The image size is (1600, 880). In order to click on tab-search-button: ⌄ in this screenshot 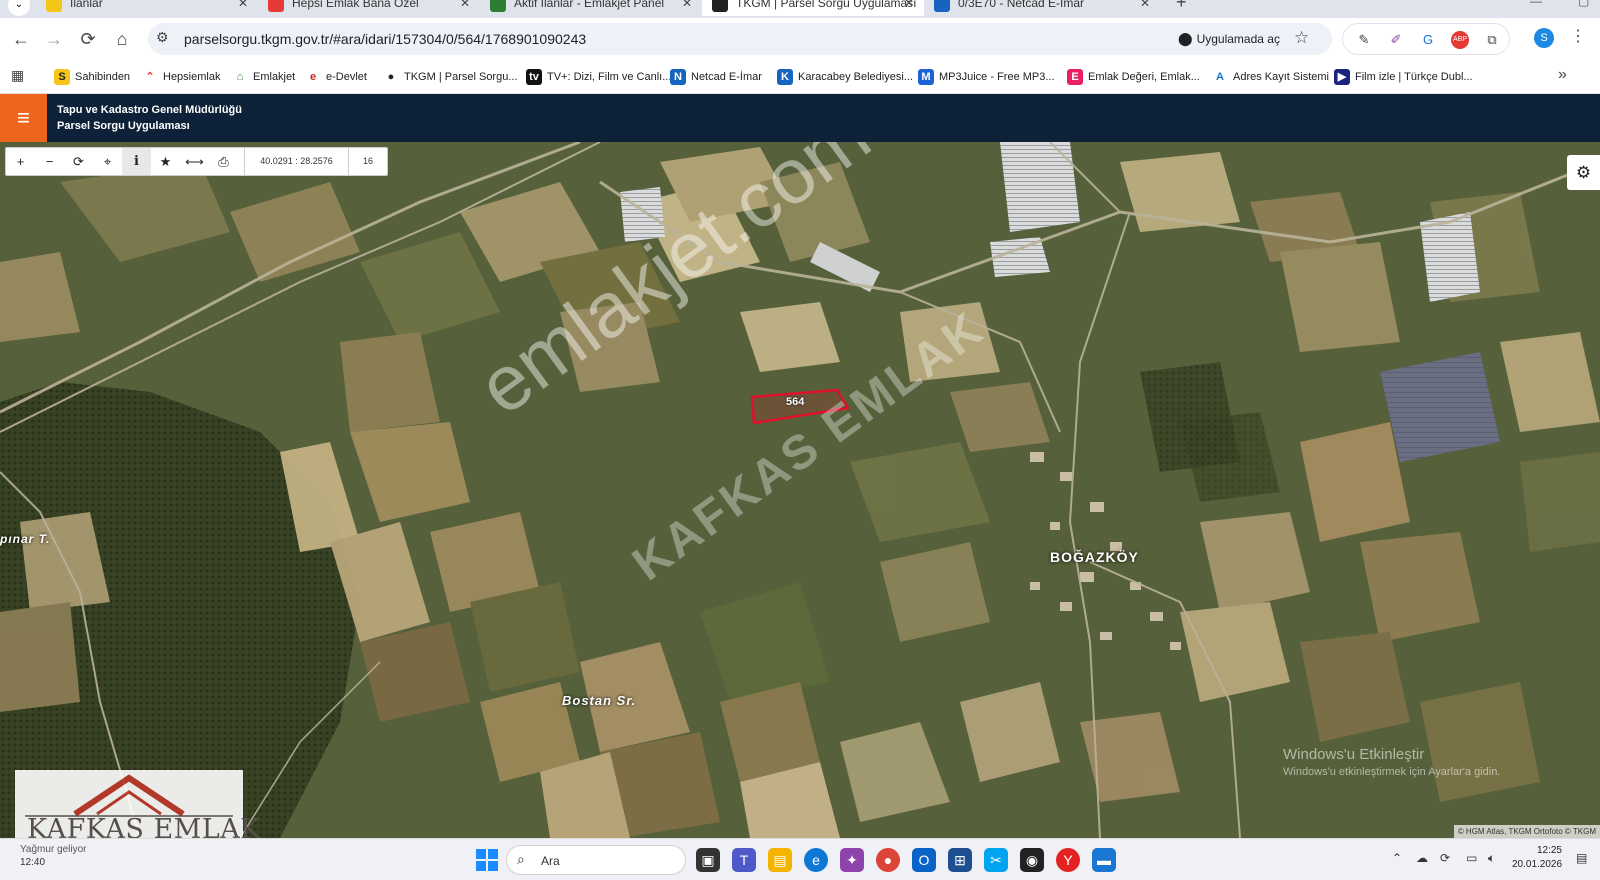, I will do `click(19, 8)`.